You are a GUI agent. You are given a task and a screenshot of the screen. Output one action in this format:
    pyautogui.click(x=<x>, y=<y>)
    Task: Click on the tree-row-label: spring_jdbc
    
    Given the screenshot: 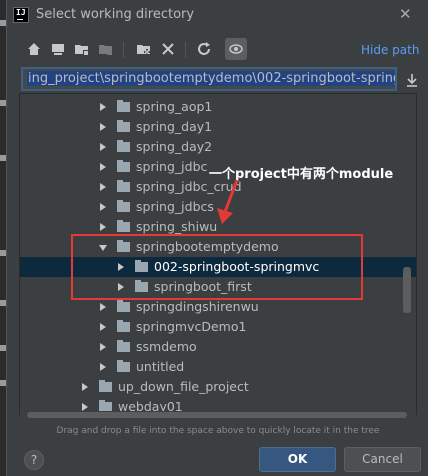 What is the action you would take?
    pyautogui.click(x=172, y=166)
    